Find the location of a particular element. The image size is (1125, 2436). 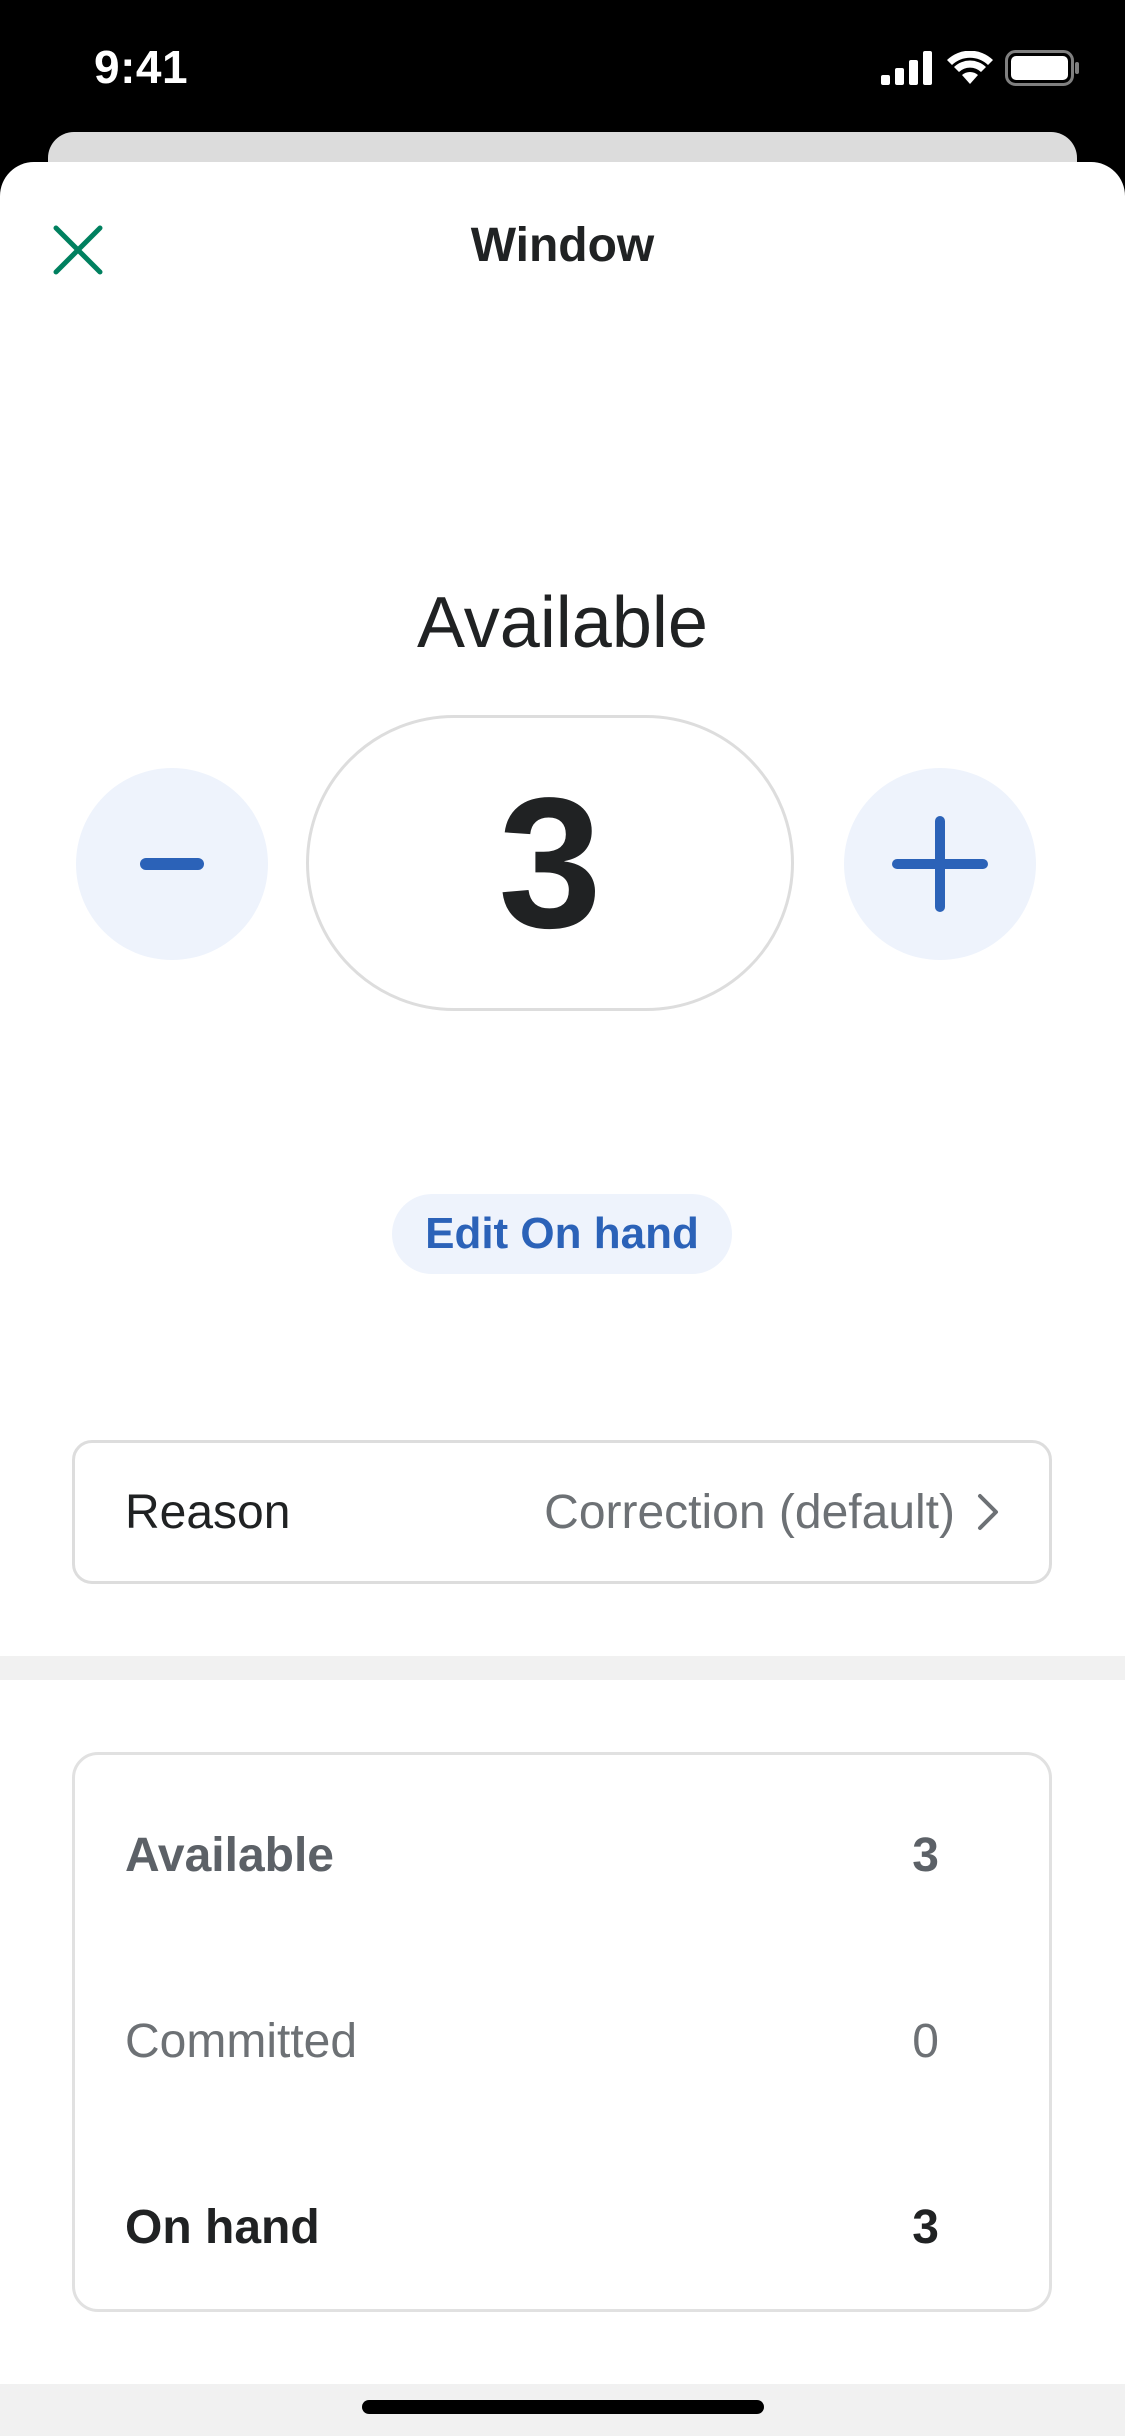

edit-on-hand-button: Edit On hand is located at coordinates (562, 1234).